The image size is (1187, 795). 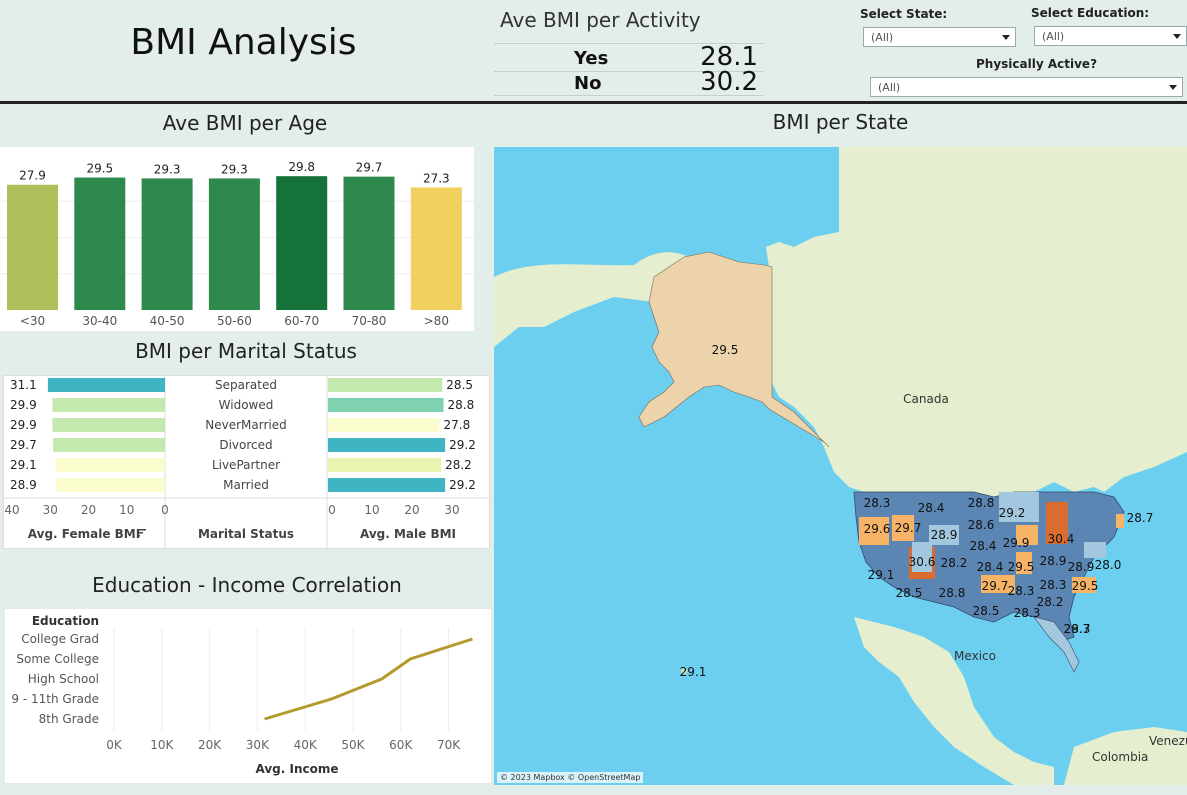 I want to click on state-bmi-label: 30.6, so click(x=922, y=562).